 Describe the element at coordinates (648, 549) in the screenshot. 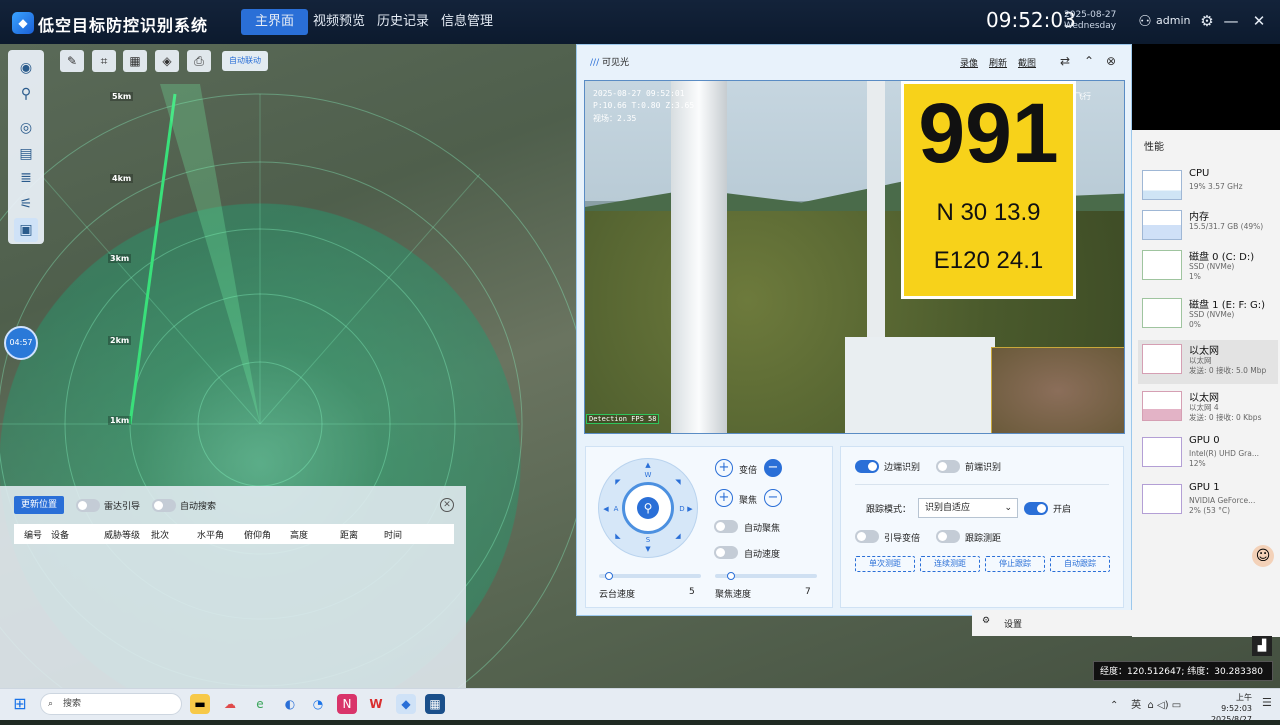

I see `dir-down-icon: ▼` at that location.